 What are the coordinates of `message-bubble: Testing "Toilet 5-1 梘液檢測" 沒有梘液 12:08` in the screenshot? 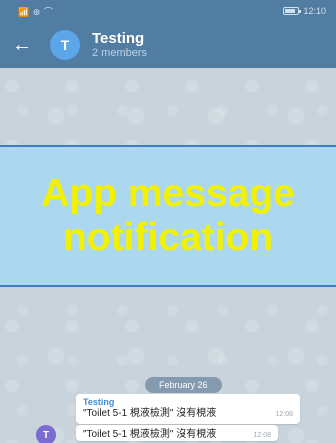 It's located at (188, 409).